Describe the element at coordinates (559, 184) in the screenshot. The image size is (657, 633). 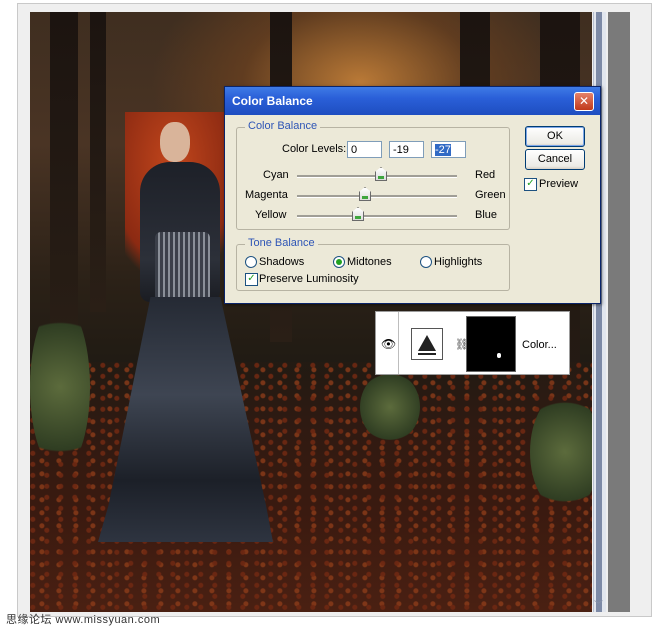
I see `preview-label: Preview` at that location.